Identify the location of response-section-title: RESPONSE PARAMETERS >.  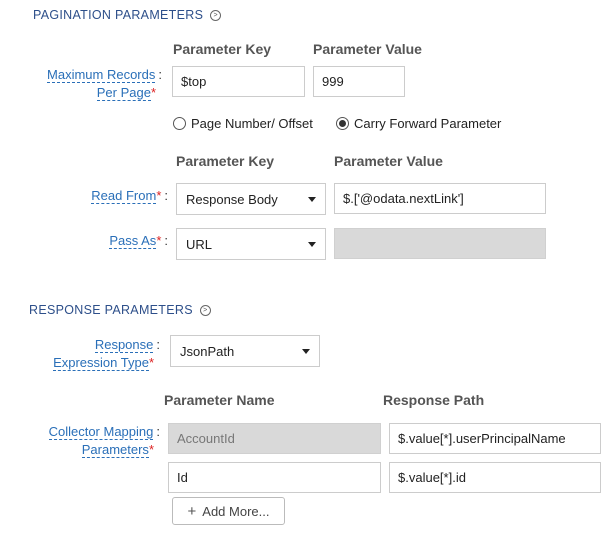
(120, 310).